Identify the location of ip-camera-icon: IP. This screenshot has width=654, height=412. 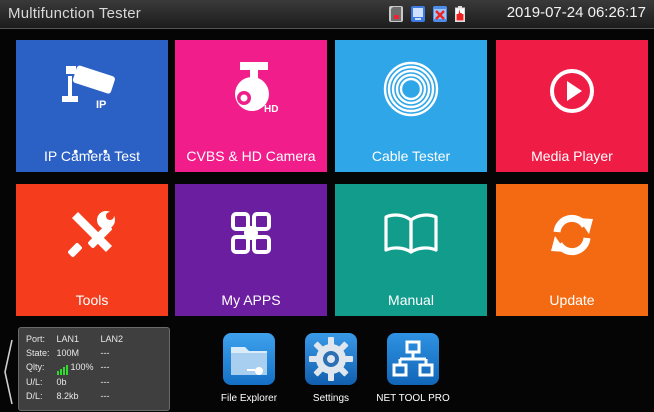
(92, 92).